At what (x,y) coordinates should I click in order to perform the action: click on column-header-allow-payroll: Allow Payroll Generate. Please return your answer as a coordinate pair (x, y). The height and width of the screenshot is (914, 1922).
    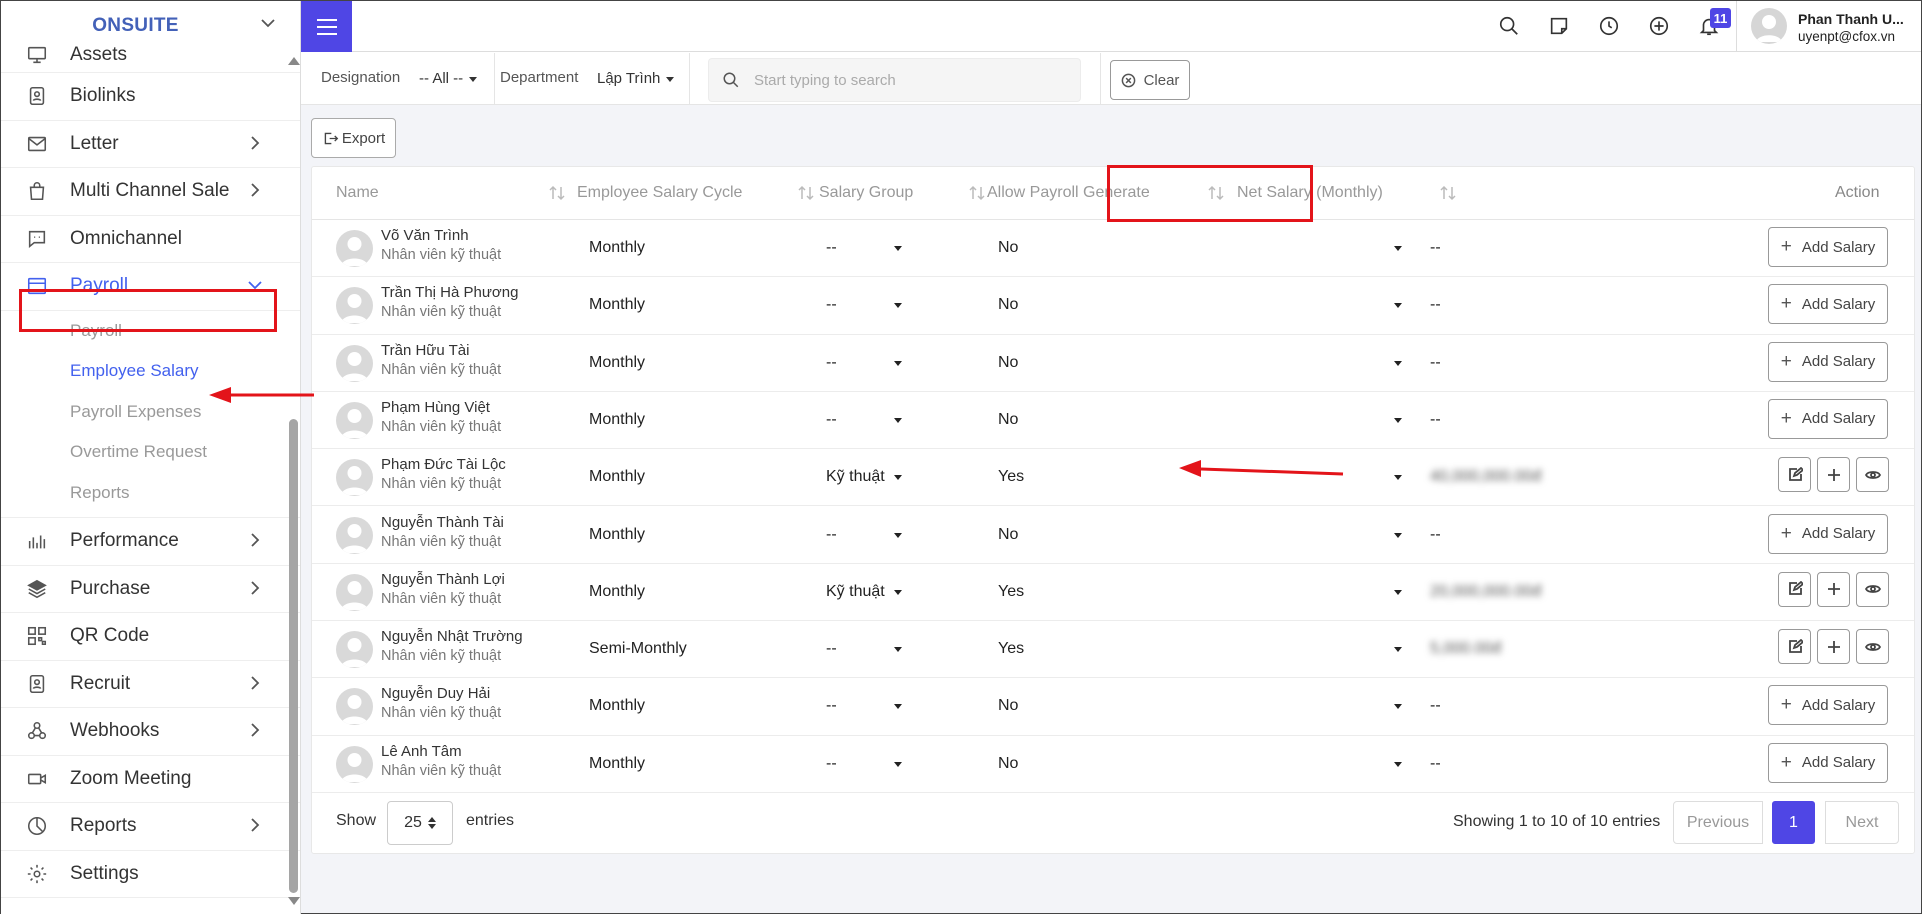
    Looking at the image, I should click on (1068, 193).